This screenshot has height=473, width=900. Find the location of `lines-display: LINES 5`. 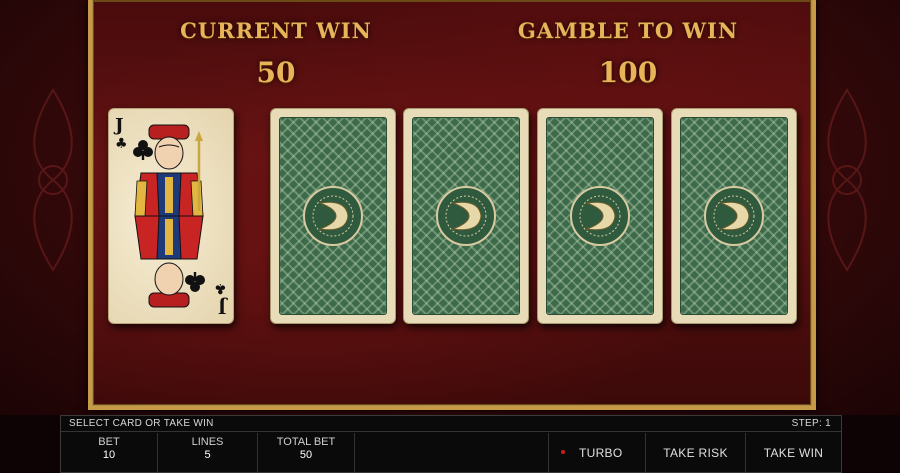

lines-display: LINES 5 is located at coordinates (208, 453).